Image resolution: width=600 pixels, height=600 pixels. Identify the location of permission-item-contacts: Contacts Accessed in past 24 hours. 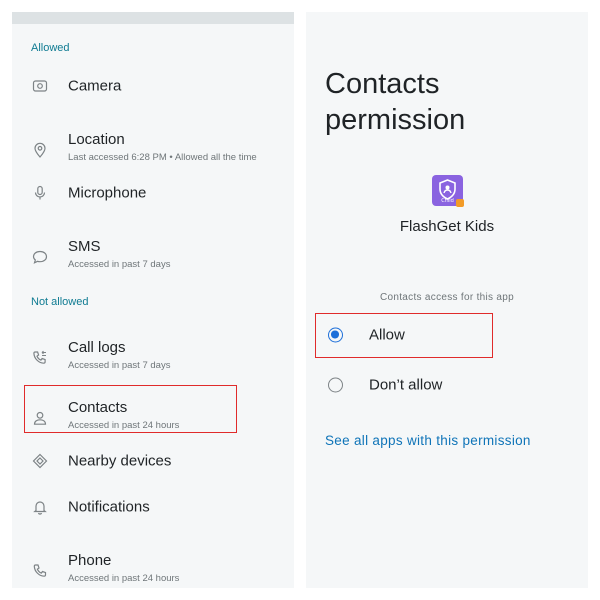
(153, 418).